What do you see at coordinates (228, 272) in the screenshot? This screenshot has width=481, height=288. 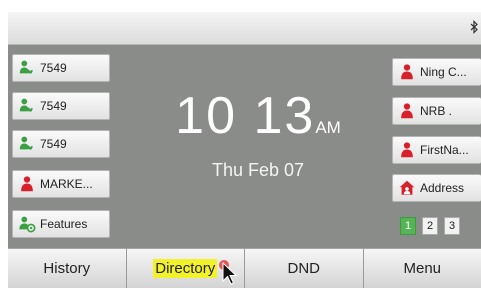 I see `mouse-cursor-icon` at bounding box center [228, 272].